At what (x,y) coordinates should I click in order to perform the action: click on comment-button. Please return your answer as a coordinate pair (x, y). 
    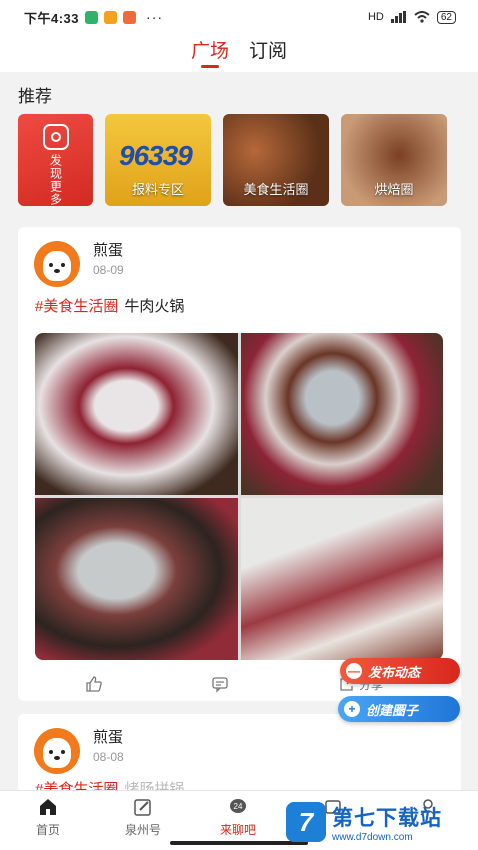
    Looking at the image, I should click on (220, 684).